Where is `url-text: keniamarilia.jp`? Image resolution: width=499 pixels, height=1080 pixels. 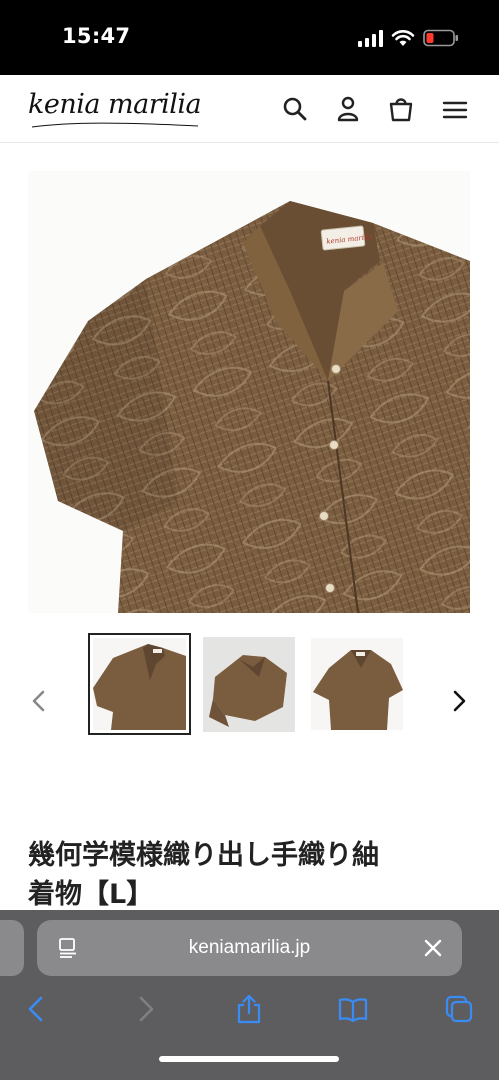 url-text: keniamarilia.jp is located at coordinates (249, 948).